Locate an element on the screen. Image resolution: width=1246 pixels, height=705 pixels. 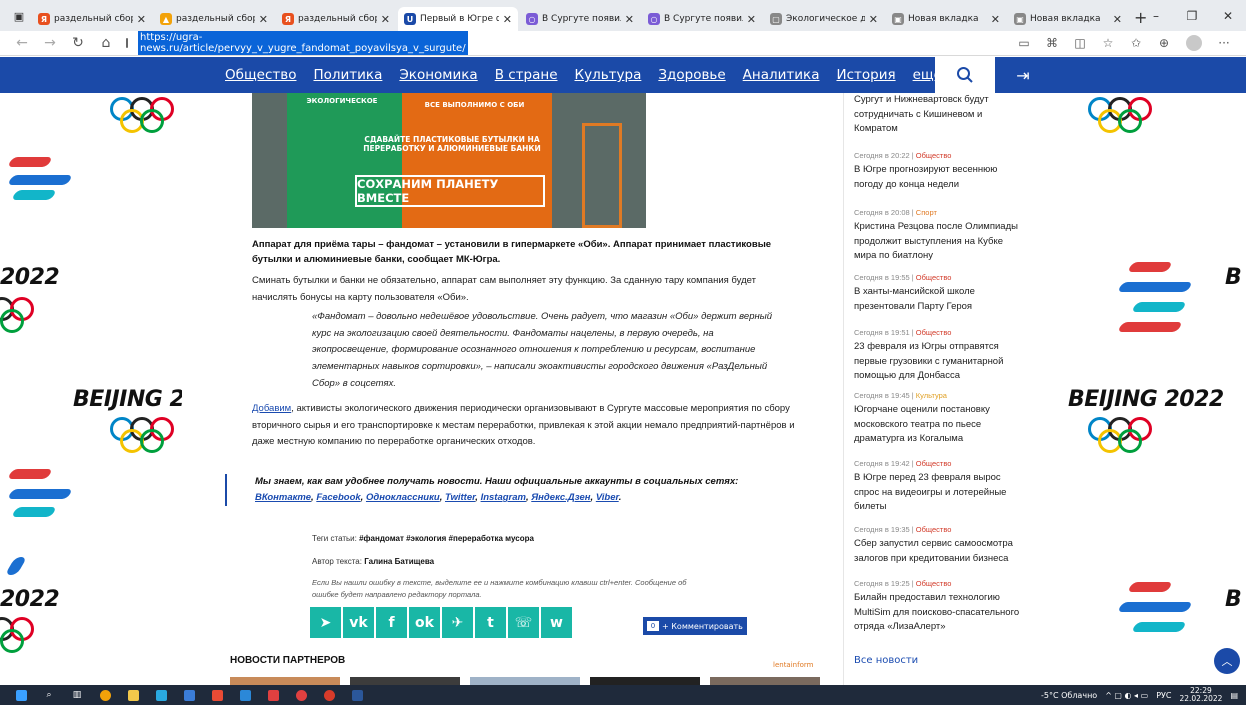
tags-value: #фандомат #экология #переработка мусора is located at coordinates (446, 538).